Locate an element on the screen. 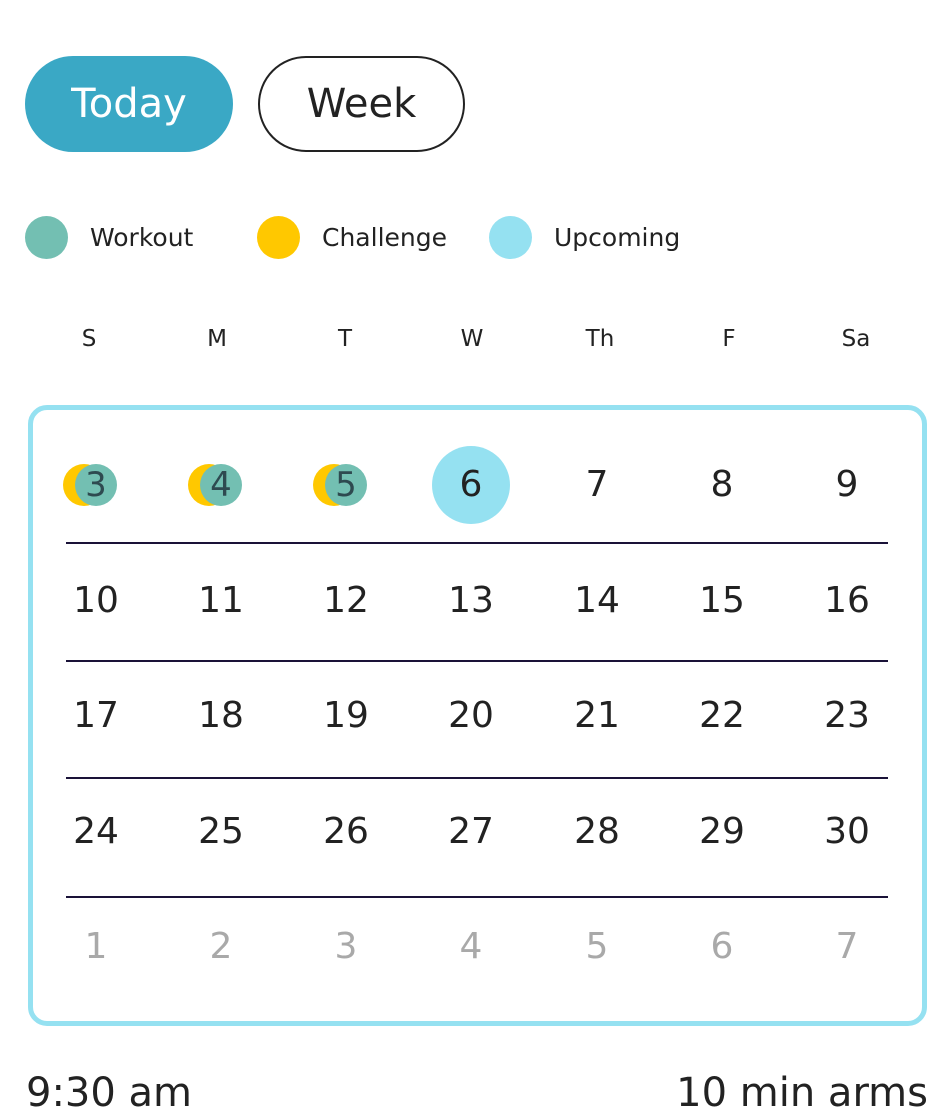 The height and width of the screenshot is (1116, 933). day-cell: 9 is located at coordinates (847, 485).